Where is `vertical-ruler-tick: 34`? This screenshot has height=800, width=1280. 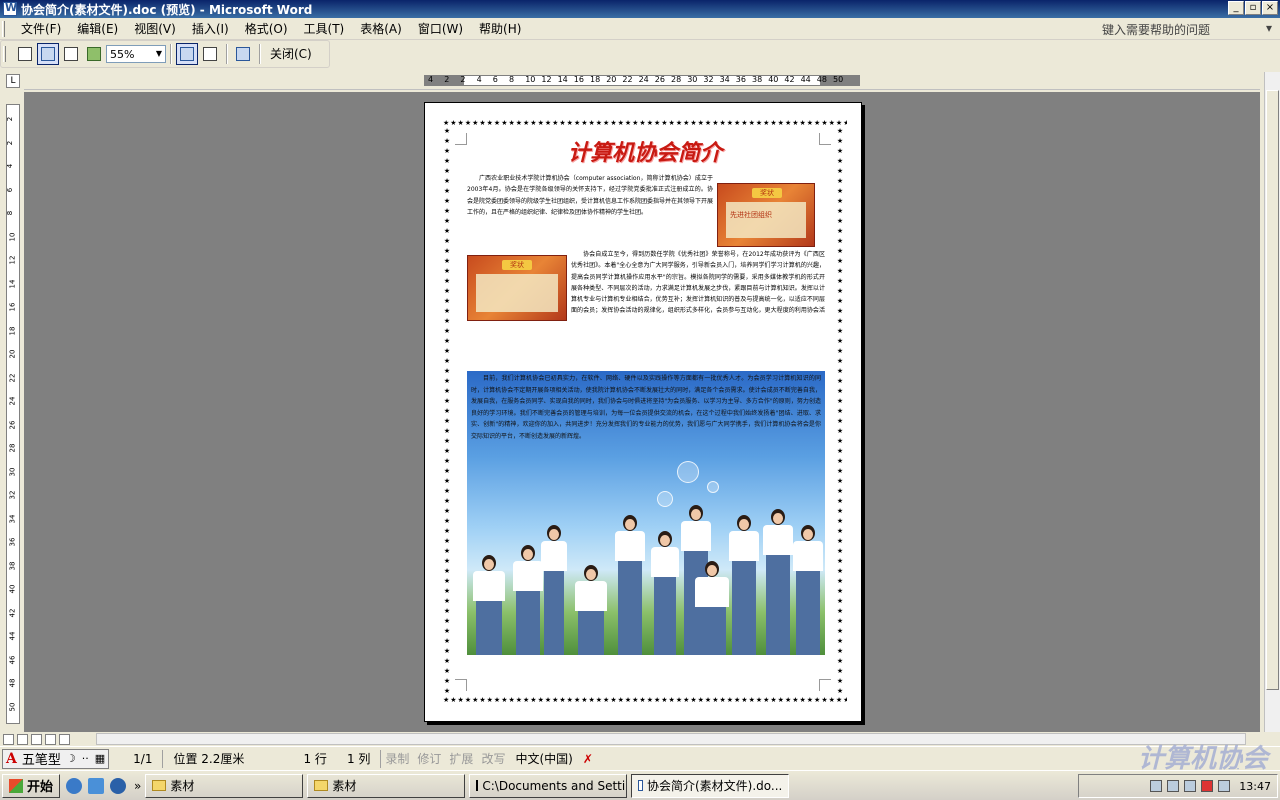
vertical-ruler-tick: 34 is located at coordinates (12, 518).